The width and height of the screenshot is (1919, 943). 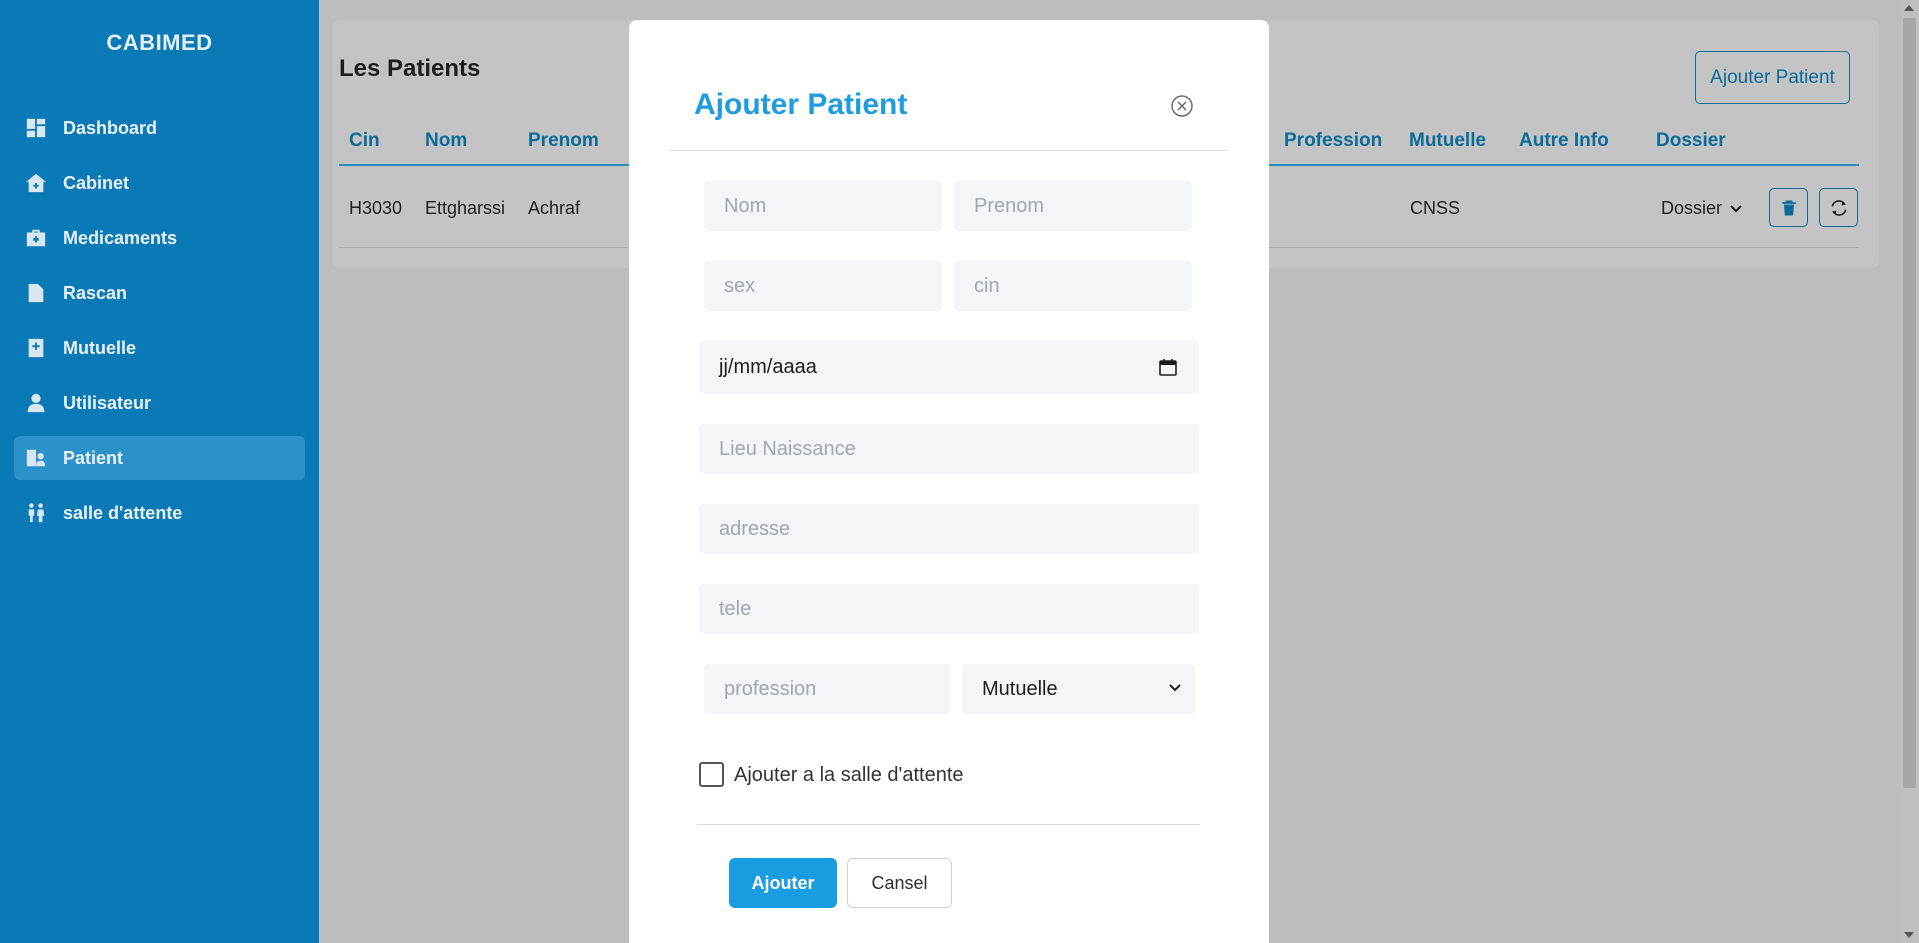 I want to click on sidebar-item-label: Cabinet, so click(x=96, y=182).